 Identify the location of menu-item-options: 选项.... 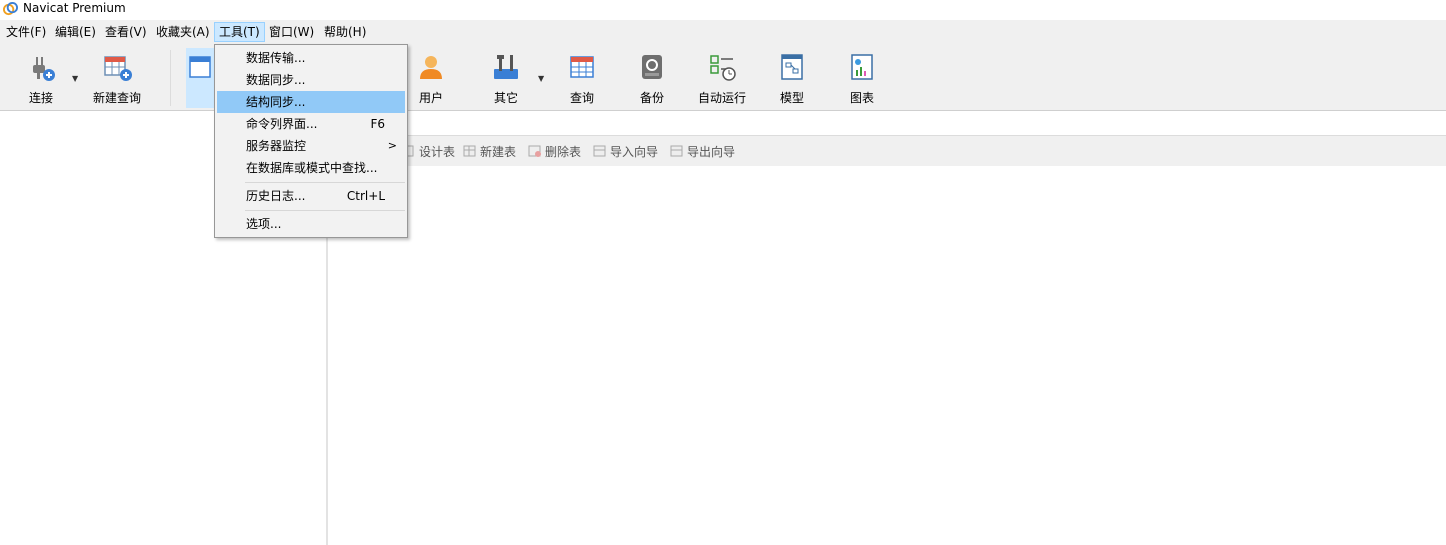
(311, 224).